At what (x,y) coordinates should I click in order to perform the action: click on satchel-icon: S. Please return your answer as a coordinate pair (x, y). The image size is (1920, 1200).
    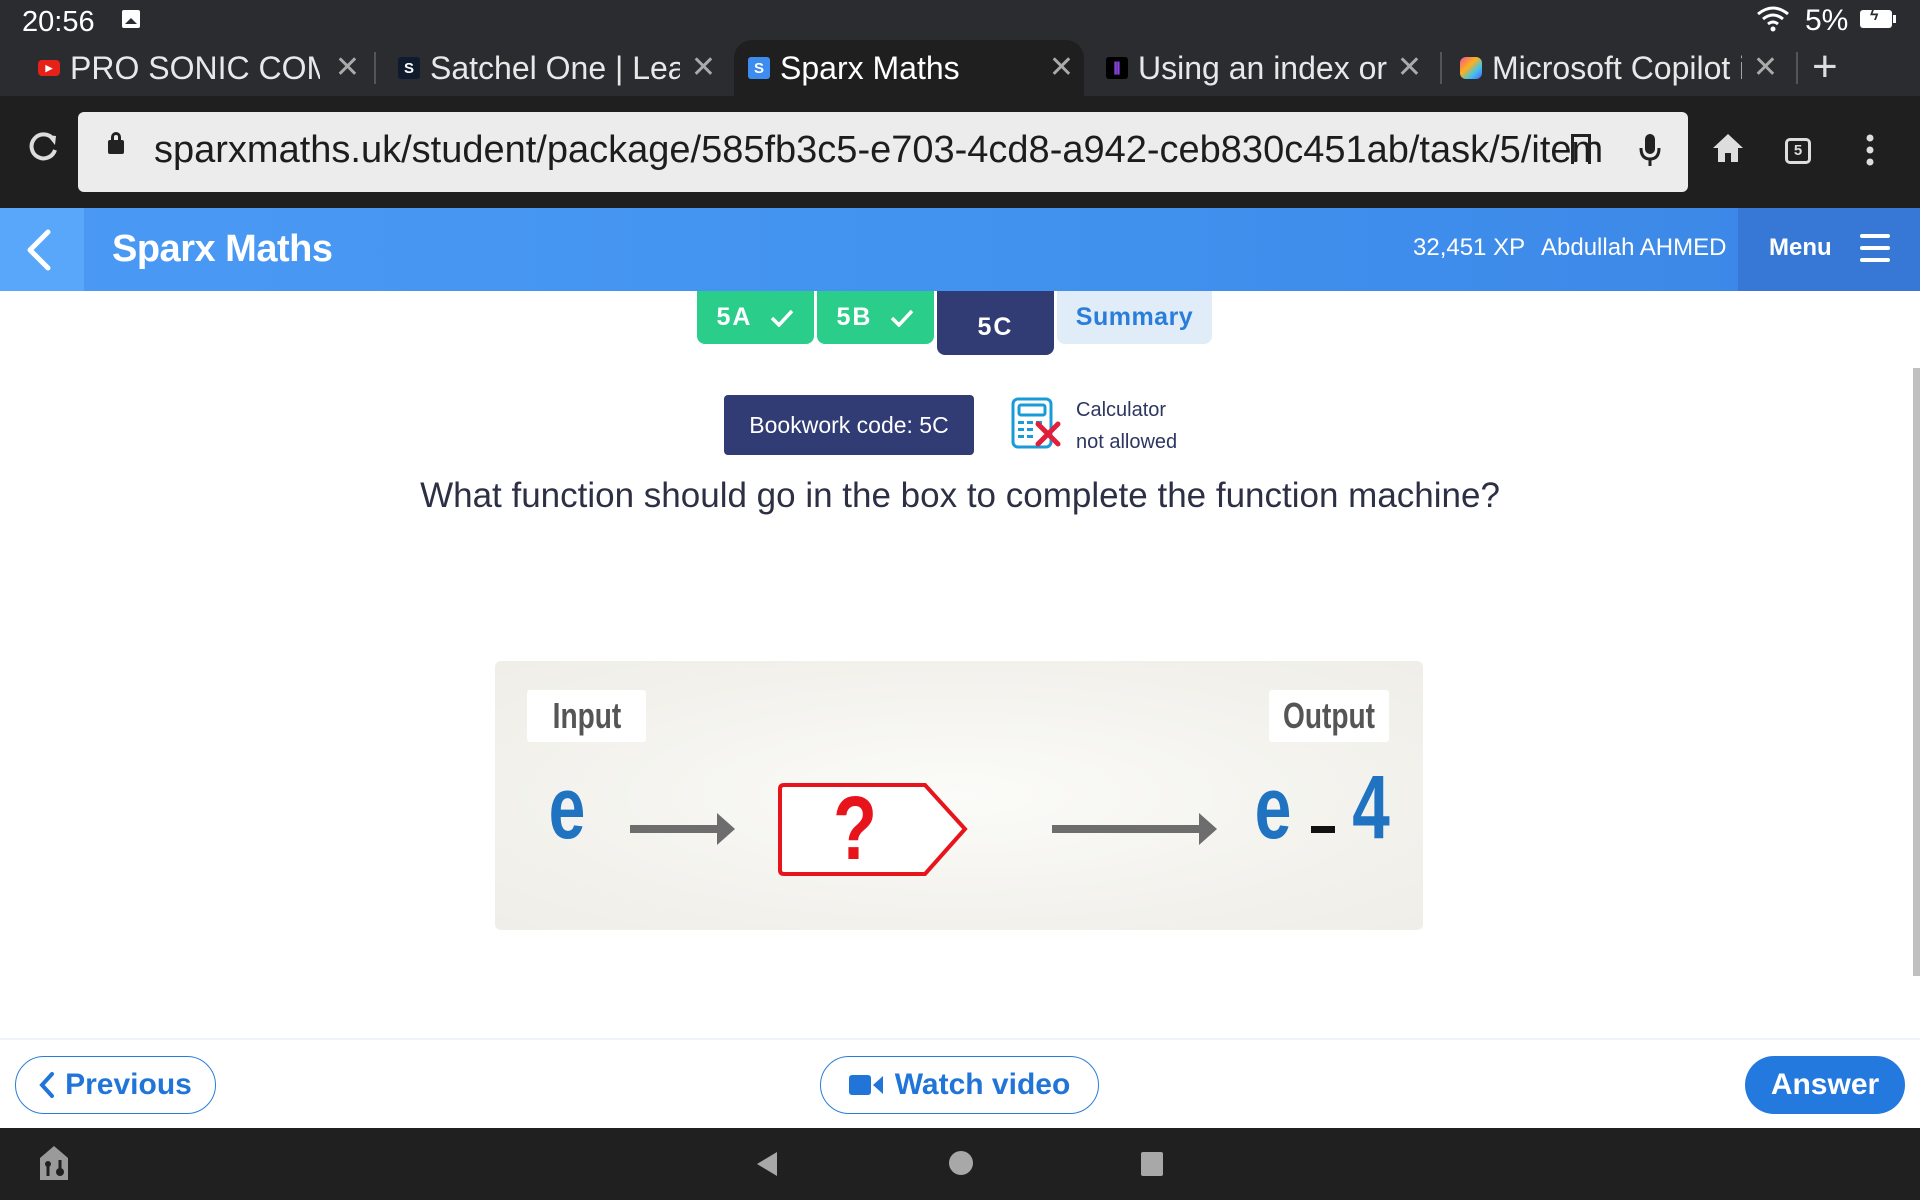
    Looking at the image, I should click on (409, 68).